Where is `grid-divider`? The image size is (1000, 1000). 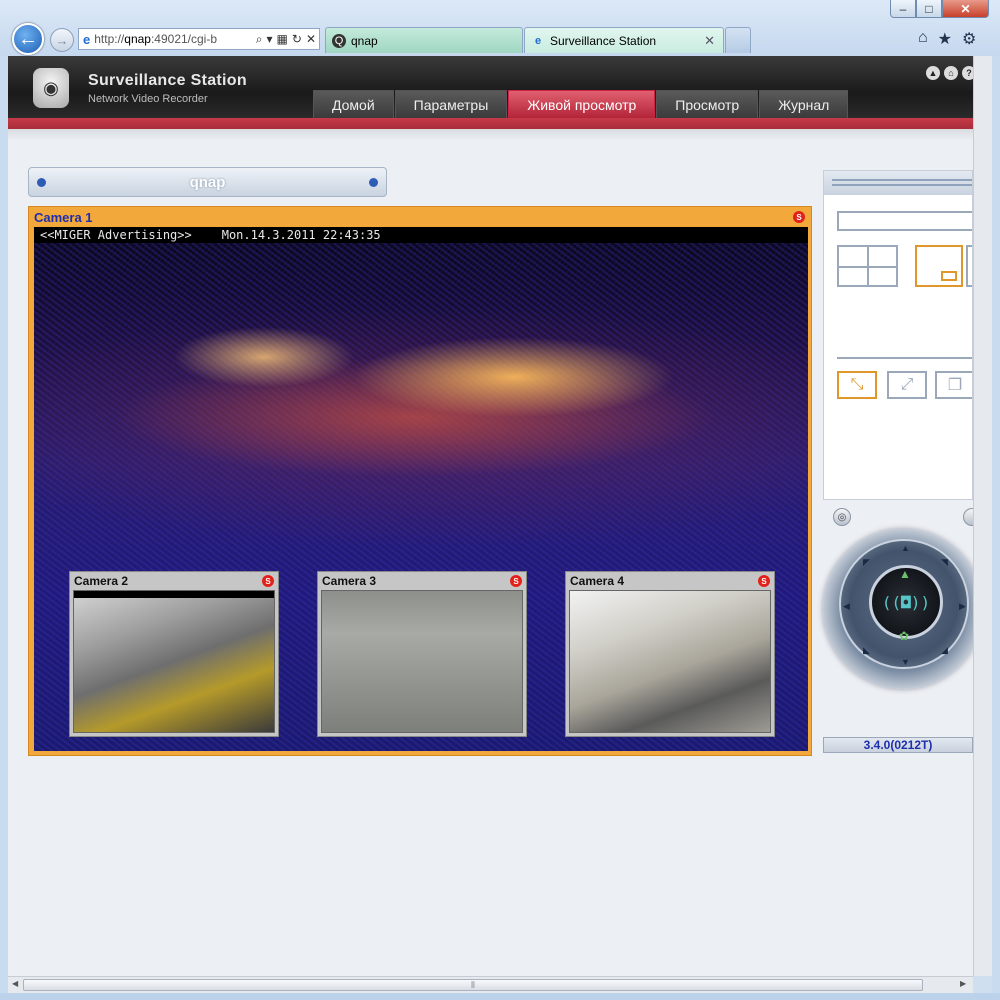
grid-divider is located at coordinates (867, 267).